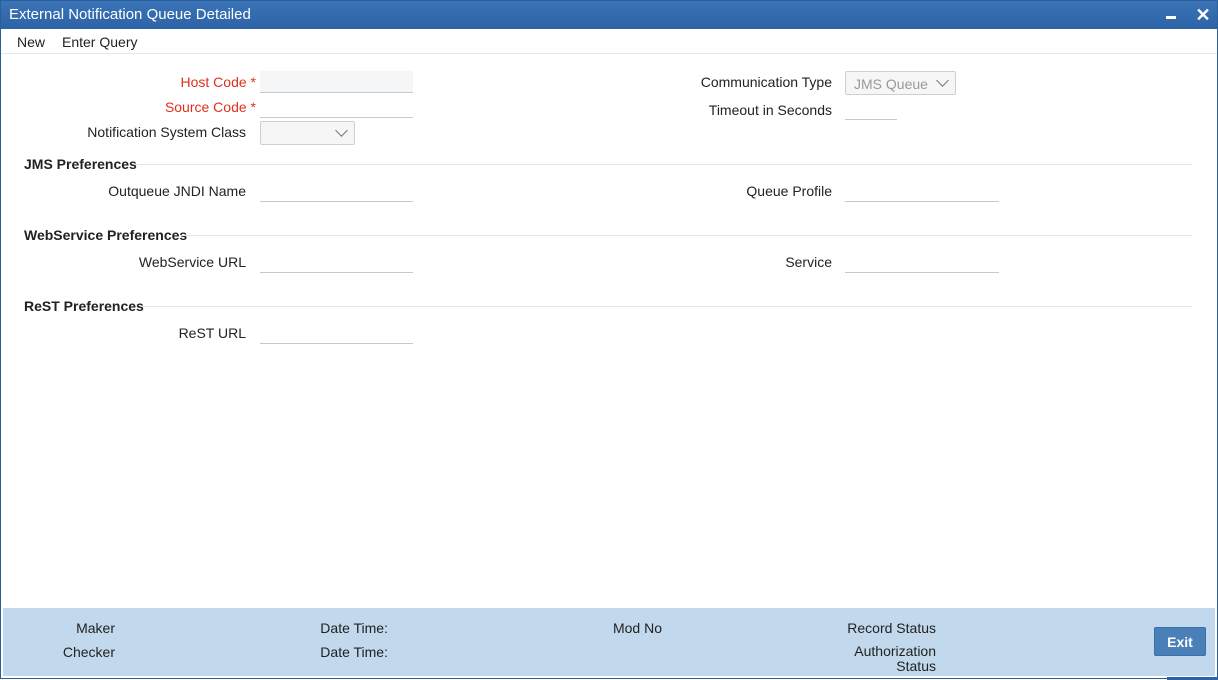 The height and width of the screenshot is (680, 1218). What do you see at coordinates (770, 110) in the screenshot?
I see `timeout-label: Timeout in Seconds` at bounding box center [770, 110].